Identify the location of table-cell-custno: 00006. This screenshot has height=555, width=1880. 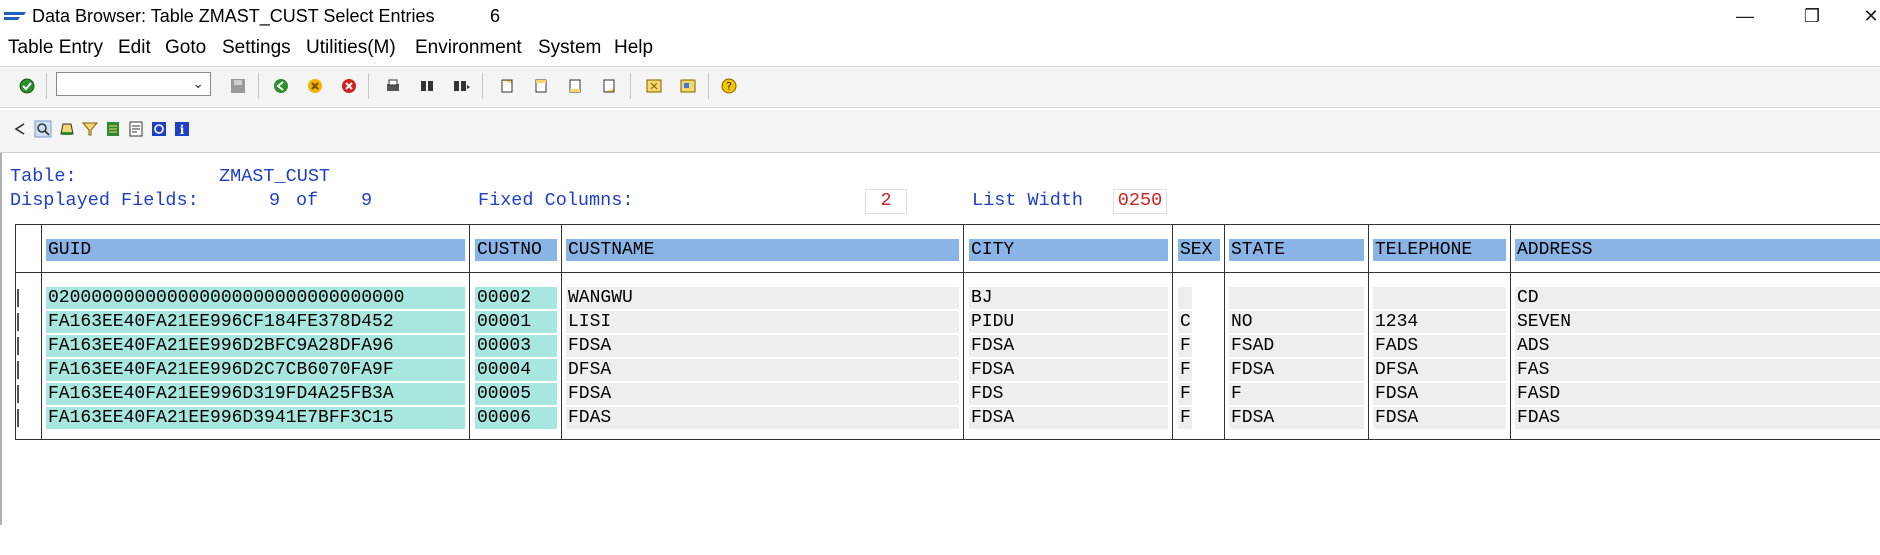
(516, 418).